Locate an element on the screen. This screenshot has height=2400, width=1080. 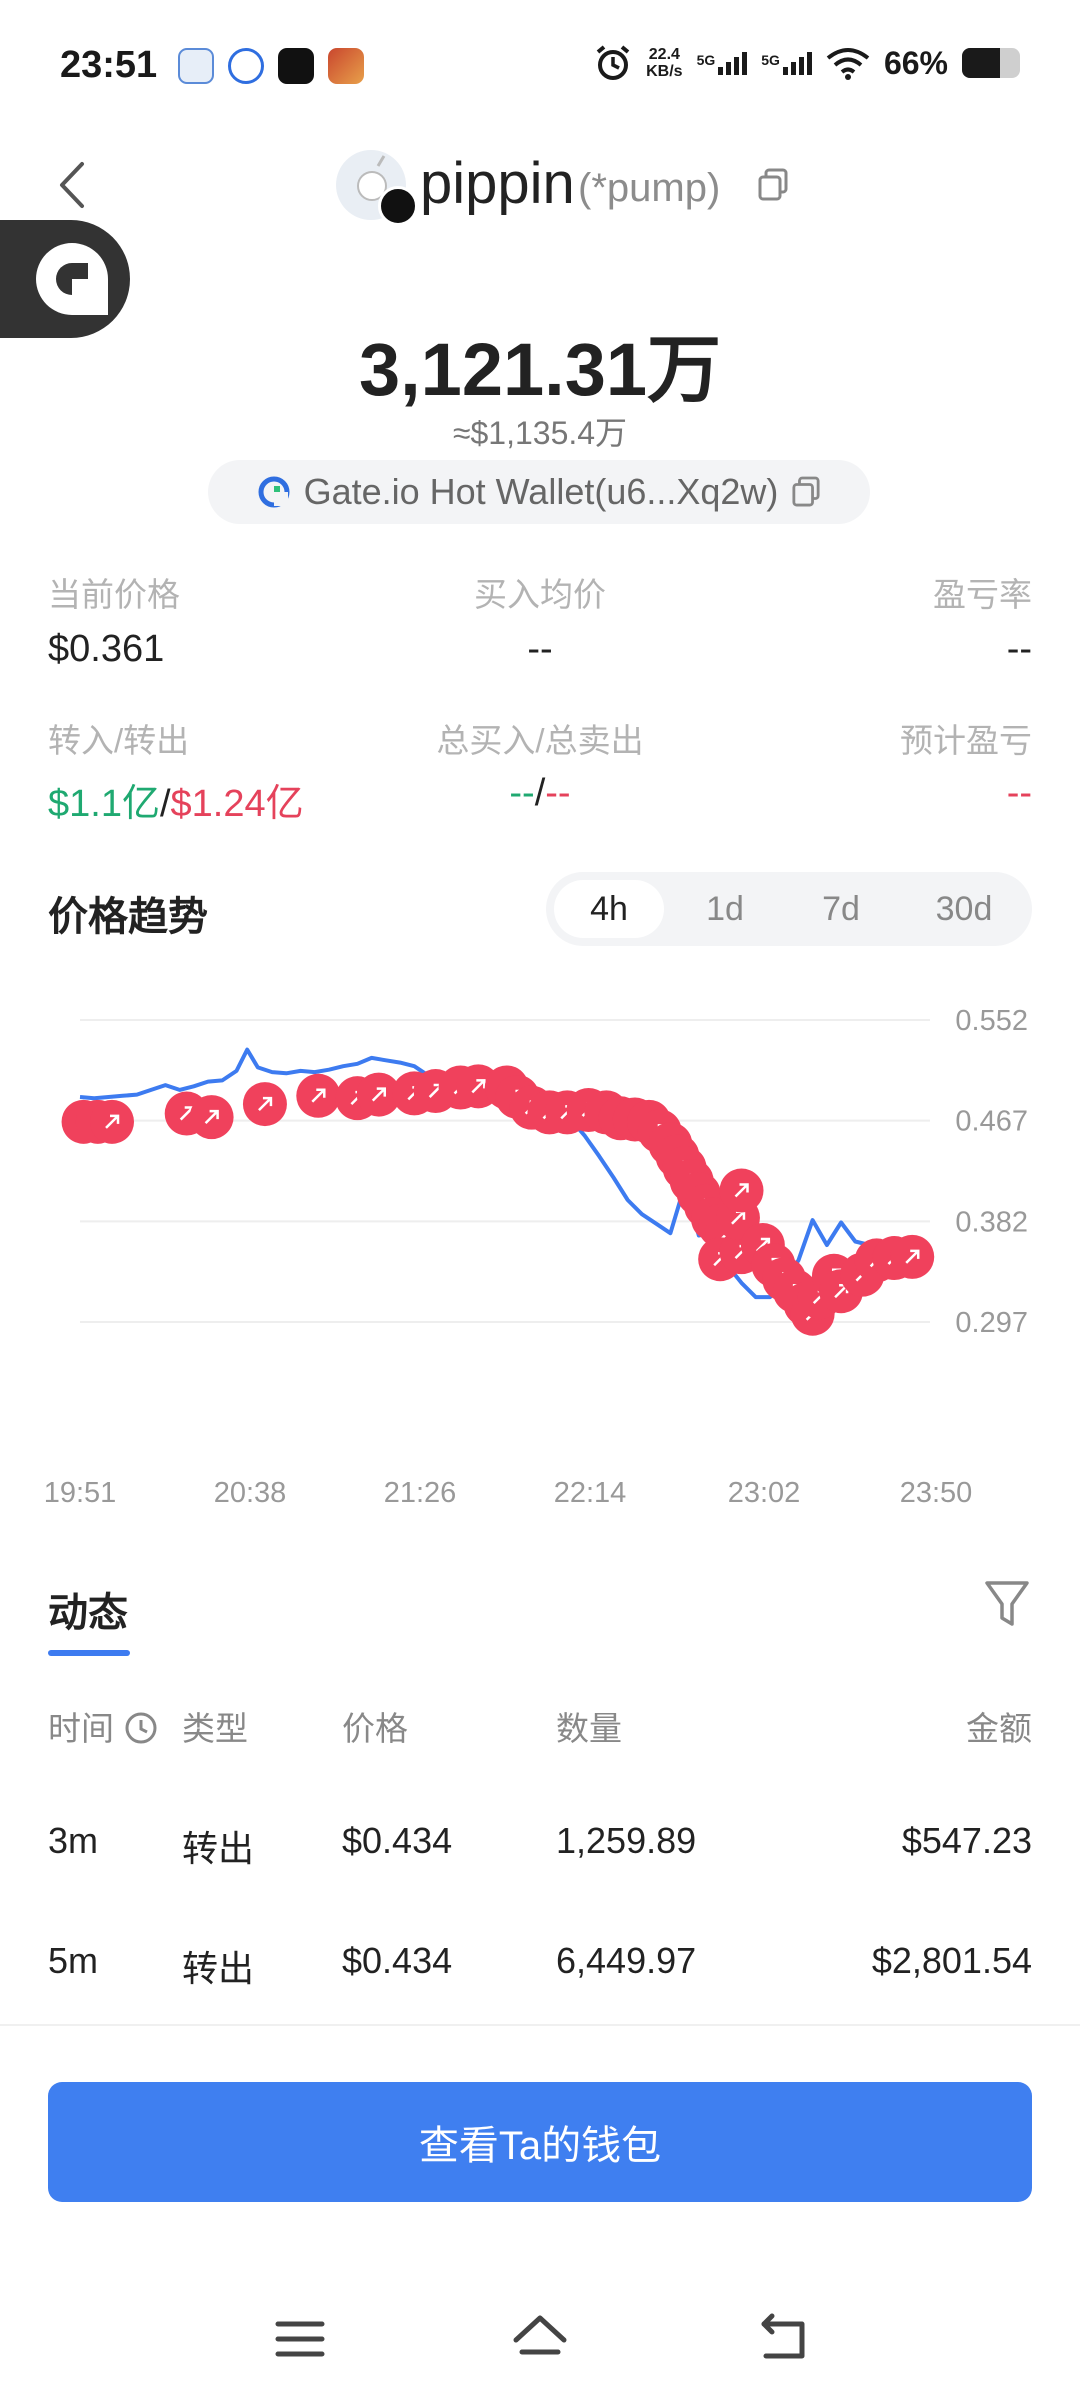
col-type: 类型 is located at coordinates (215, 1728).